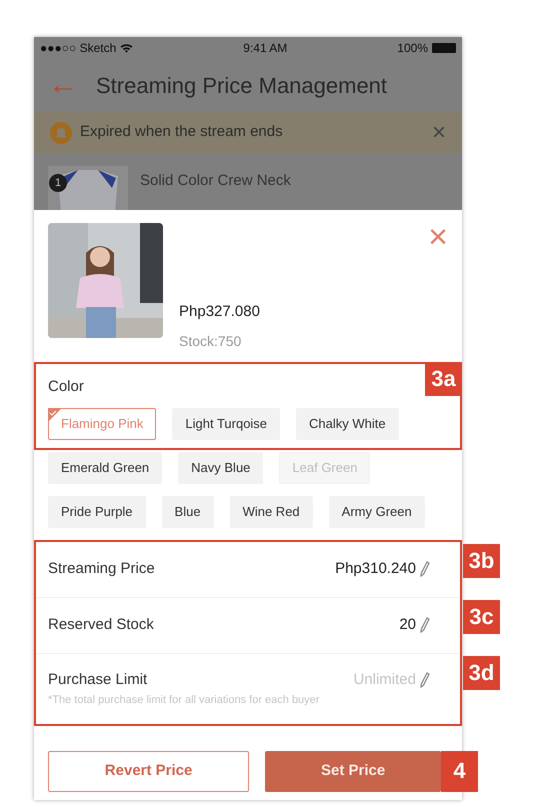 The height and width of the screenshot is (812, 542). What do you see at coordinates (188, 512) in the screenshot?
I see `color-option: Blue` at bounding box center [188, 512].